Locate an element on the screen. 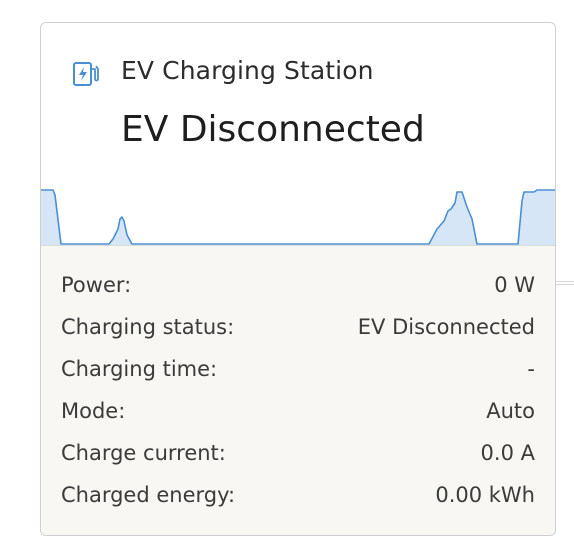 The height and width of the screenshot is (552, 574). widget-title: EV Charging Station is located at coordinates (247, 70).